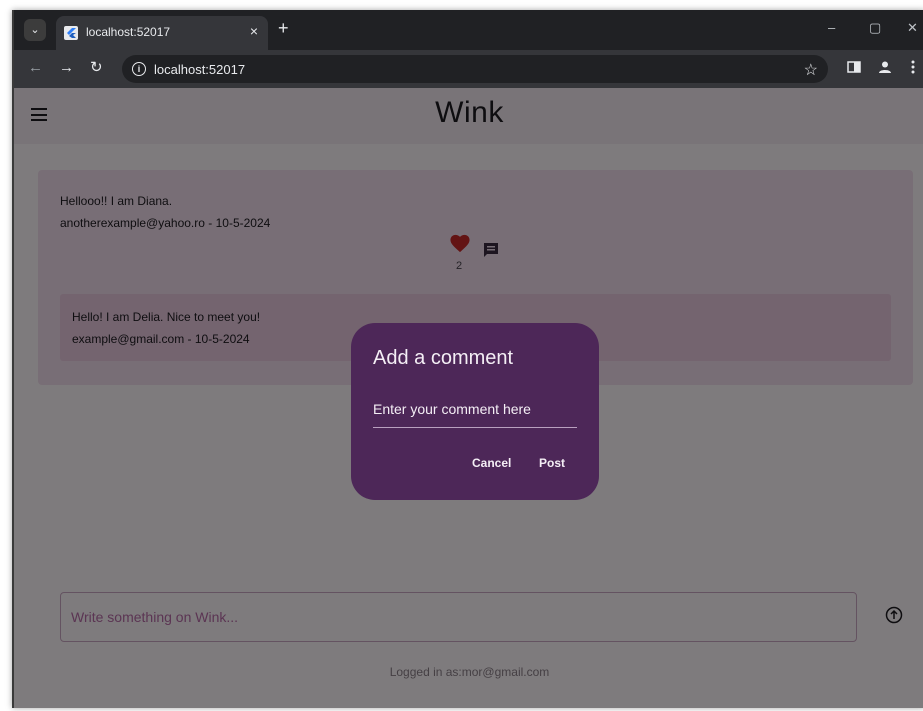 This screenshot has height=711, width=923. What do you see at coordinates (443, 358) in the screenshot?
I see `dialog-title: Add a comment` at bounding box center [443, 358].